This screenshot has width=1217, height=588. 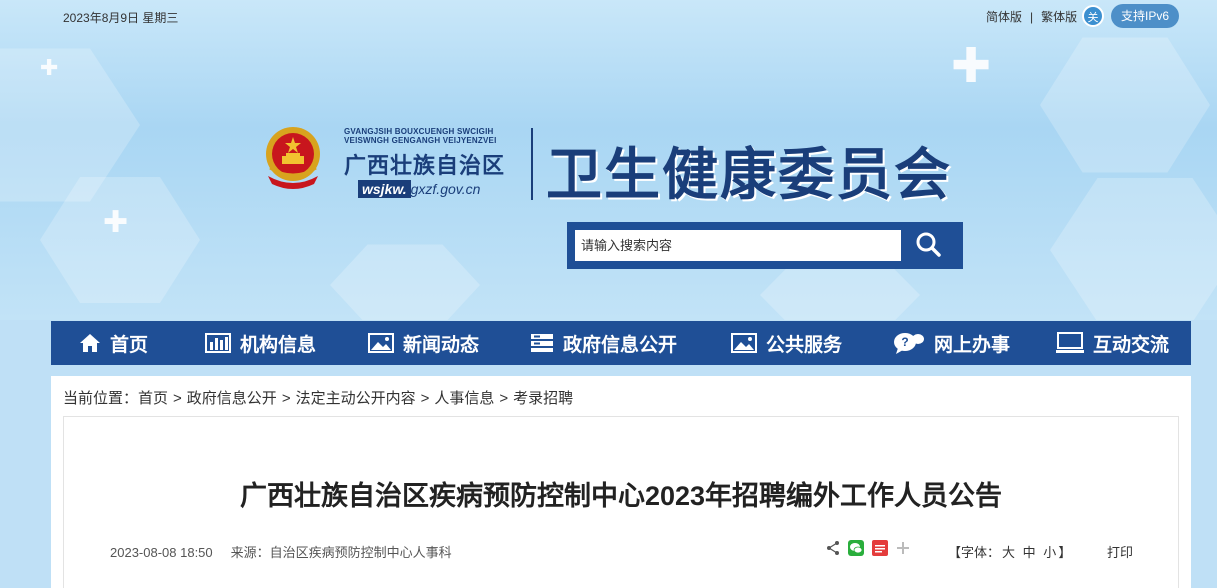 I want to click on article-source: 来源：自治区疾病预防控制中心人事科, so click(x=341, y=552).